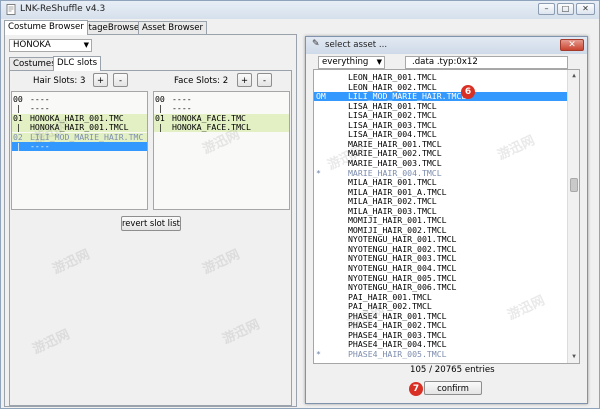 Image resolution: width=600 pixels, height=409 pixels. What do you see at coordinates (79, 146) in the screenshot?
I see `list-item-selected: | ----` at bounding box center [79, 146].